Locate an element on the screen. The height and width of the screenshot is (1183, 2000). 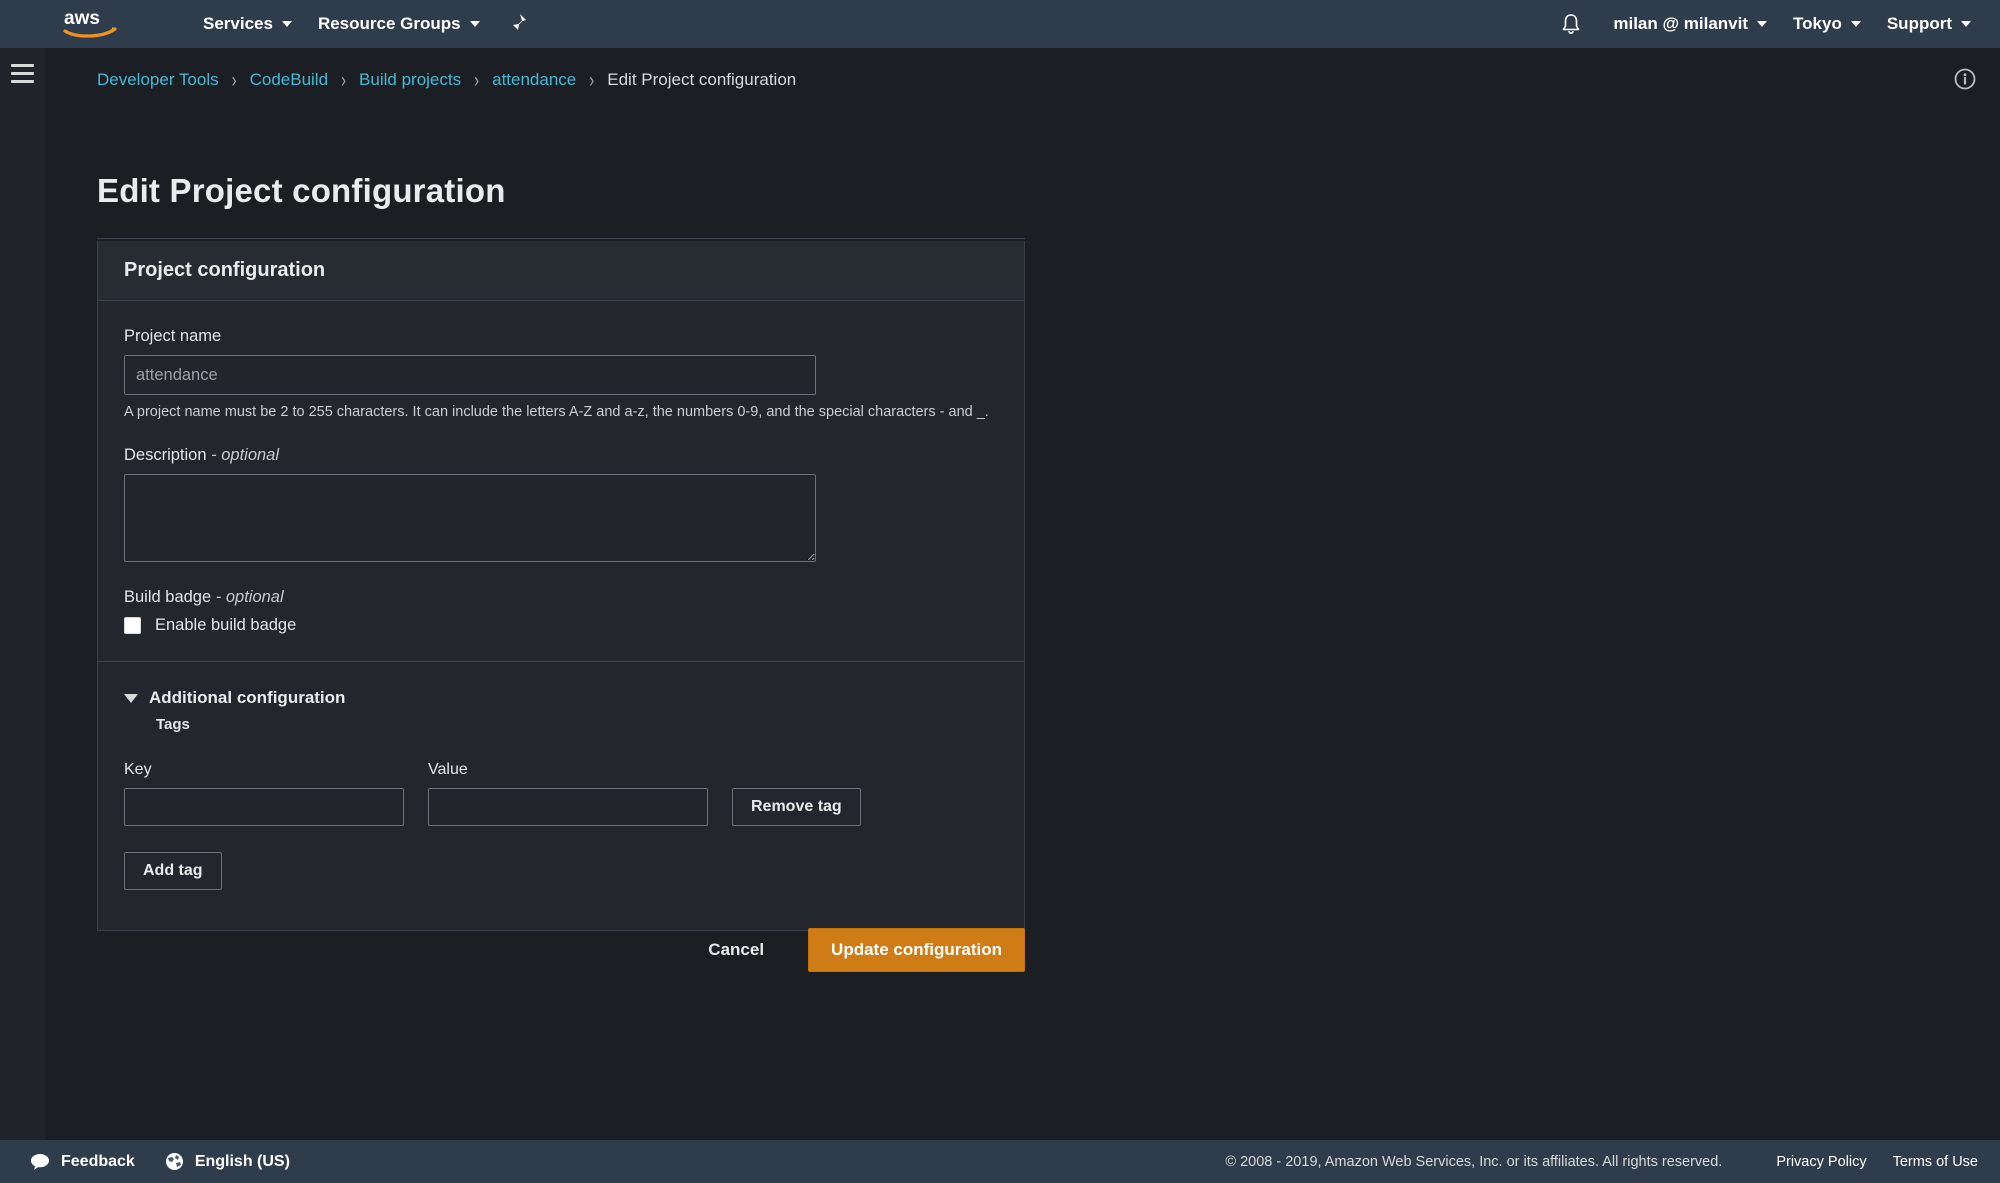
support-menu-label: Support is located at coordinates (1919, 23).